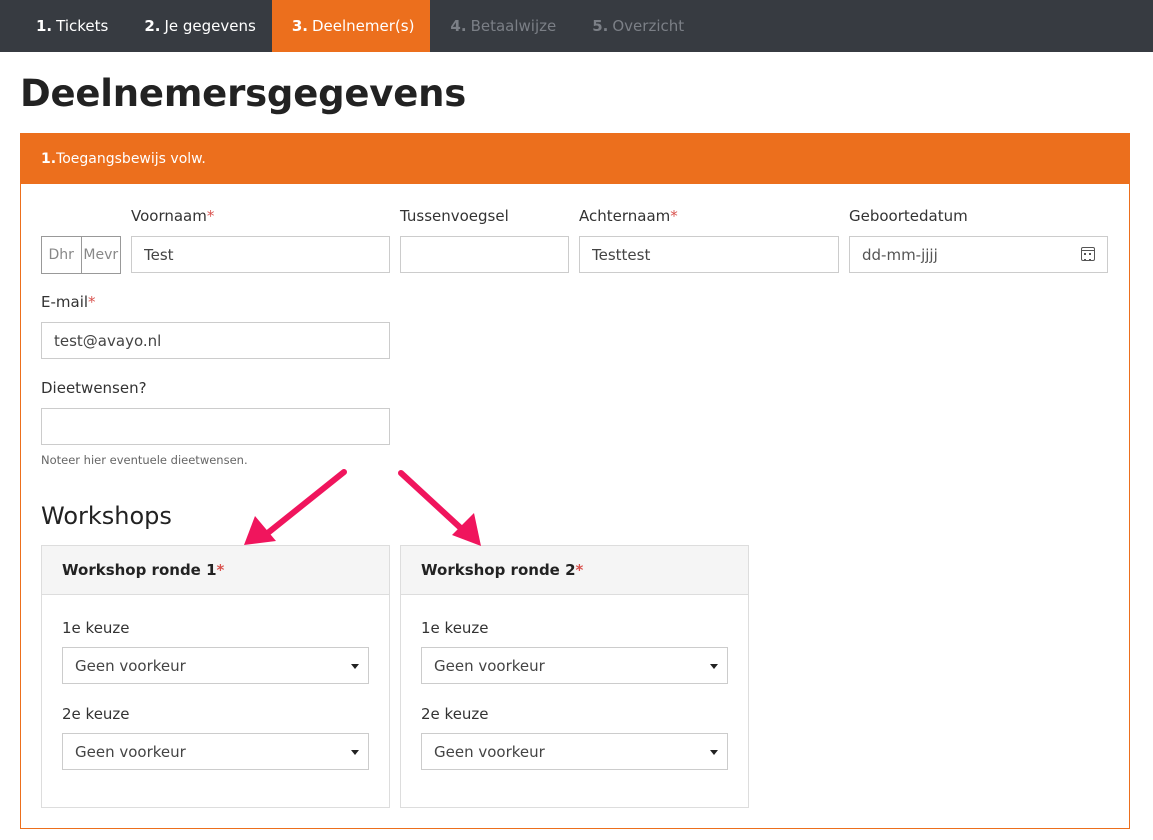 The image size is (1153, 840). What do you see at coordinates (900, 254) in the screenshot?
I see `date-placeholder: dd-mm-jjjj` at bounding box center [900, 254].